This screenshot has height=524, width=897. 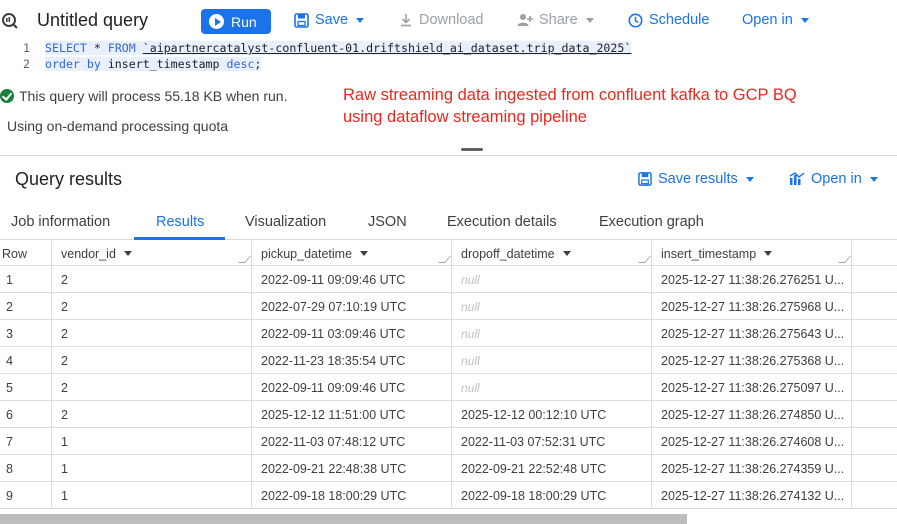 I want to click on sql-keyword: FROM, so click(x=121, y=48).